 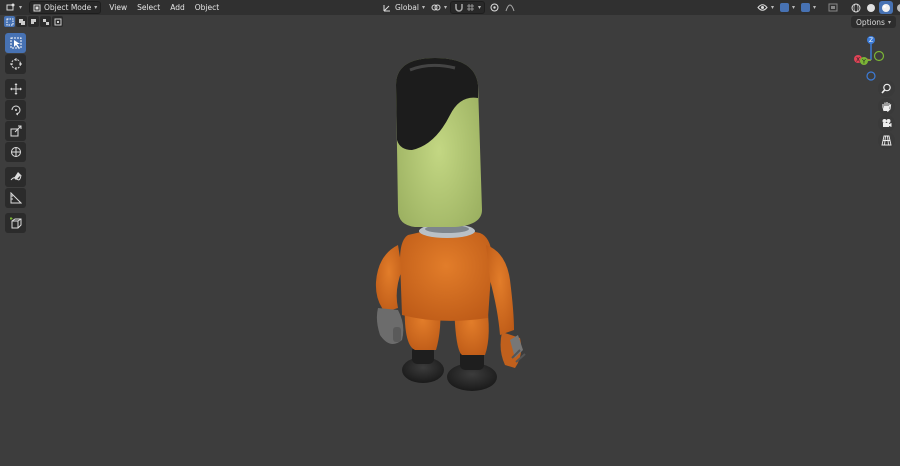 I want to click on solid-sphere-icon, so click(x=871, y=7).